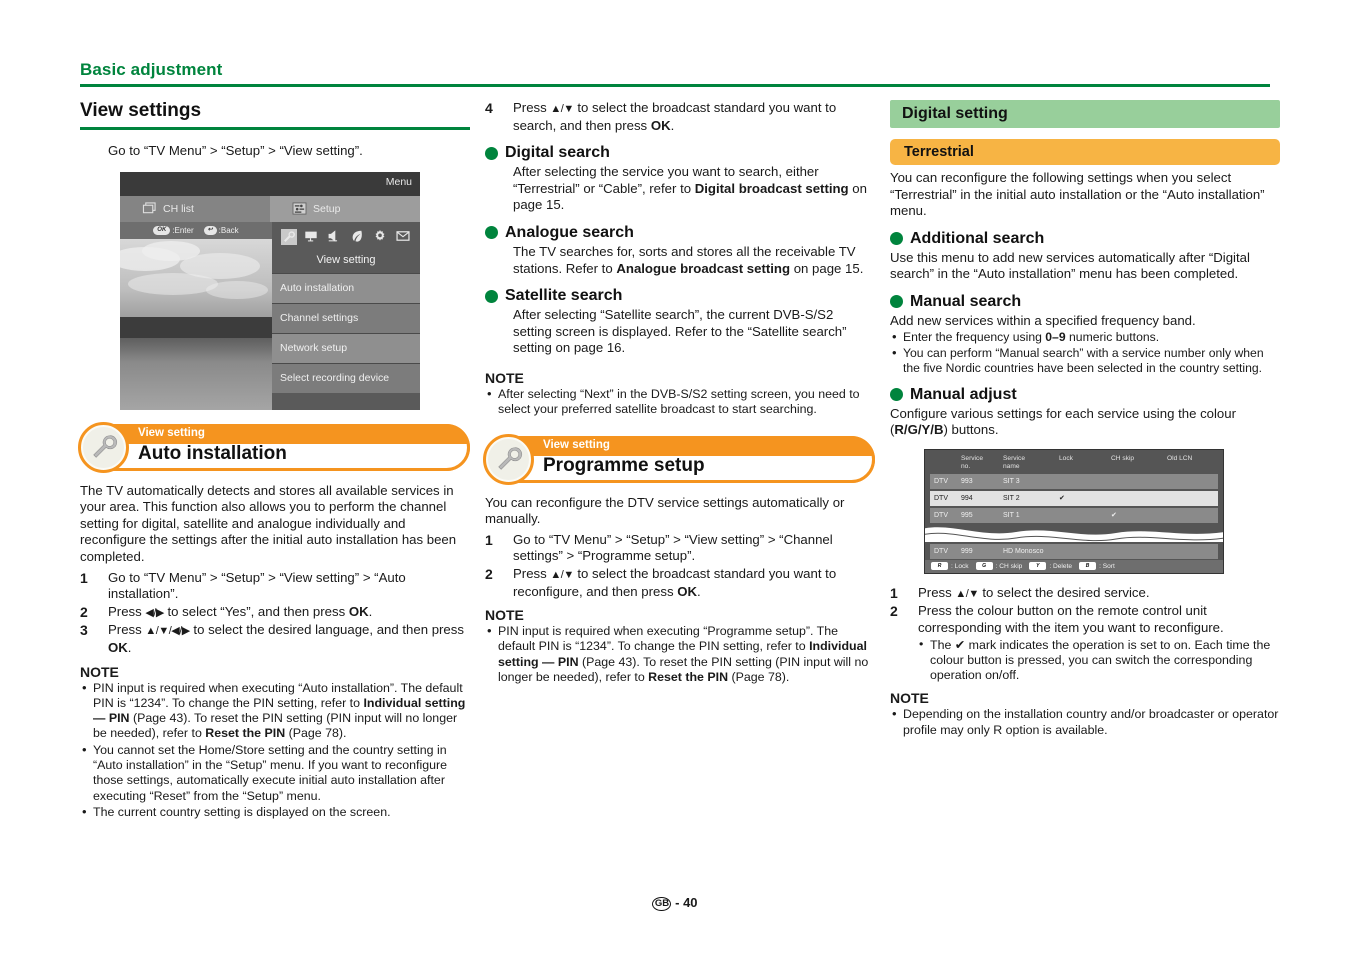 The width and height of the screenshot is (1350, 954). Describe the element at coordinates (489, 108) in the screenshot. I see `step-number: 4` at that location.